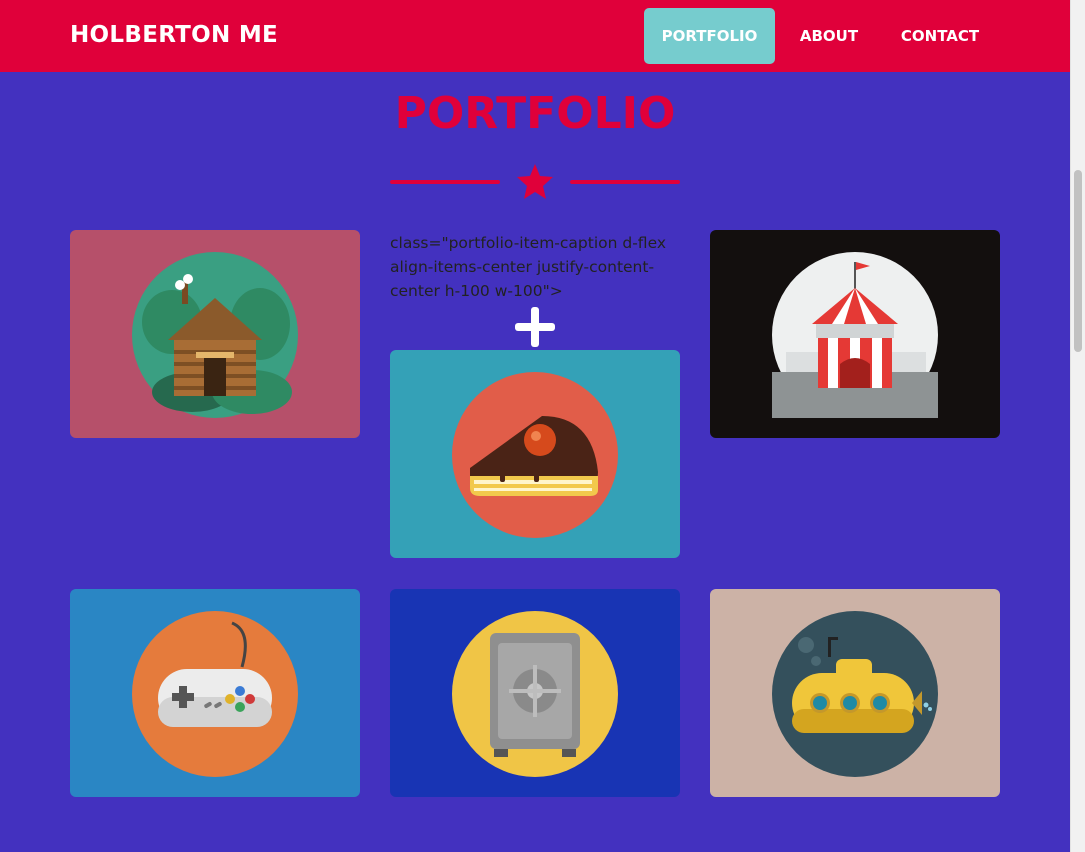 This screenshot has height=852, width=1085. I want to click on scrollbar-thumb, so click(1078, 261).